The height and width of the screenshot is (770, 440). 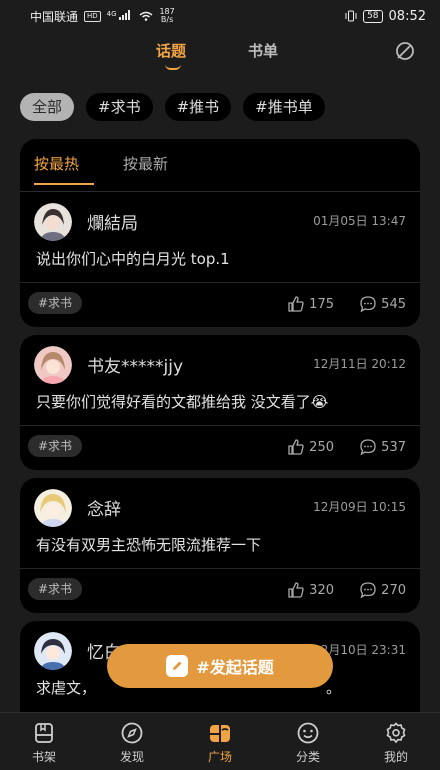 I want to click on like-button: 250, so click(x=310, y=447).